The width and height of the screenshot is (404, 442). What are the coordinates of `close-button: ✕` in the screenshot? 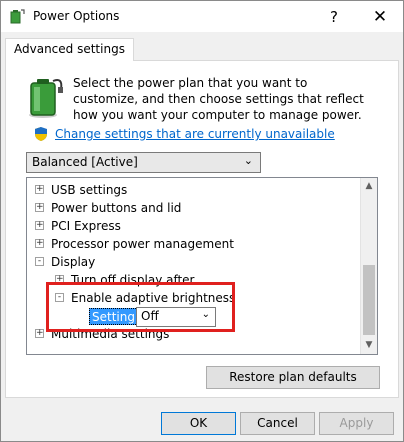 It's located at (380, 16).